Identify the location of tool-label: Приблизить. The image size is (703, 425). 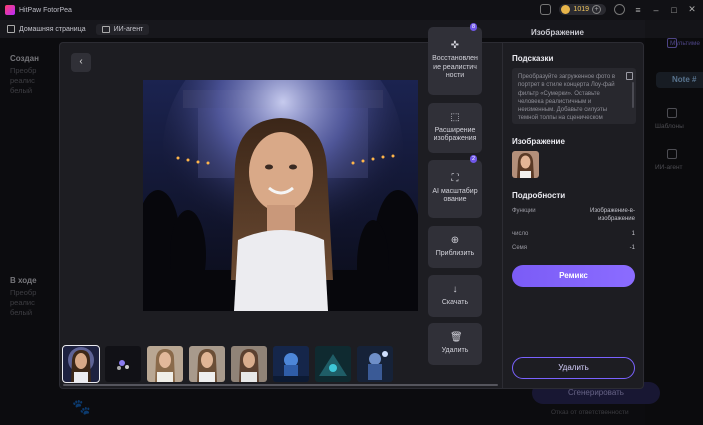
(455, 253).